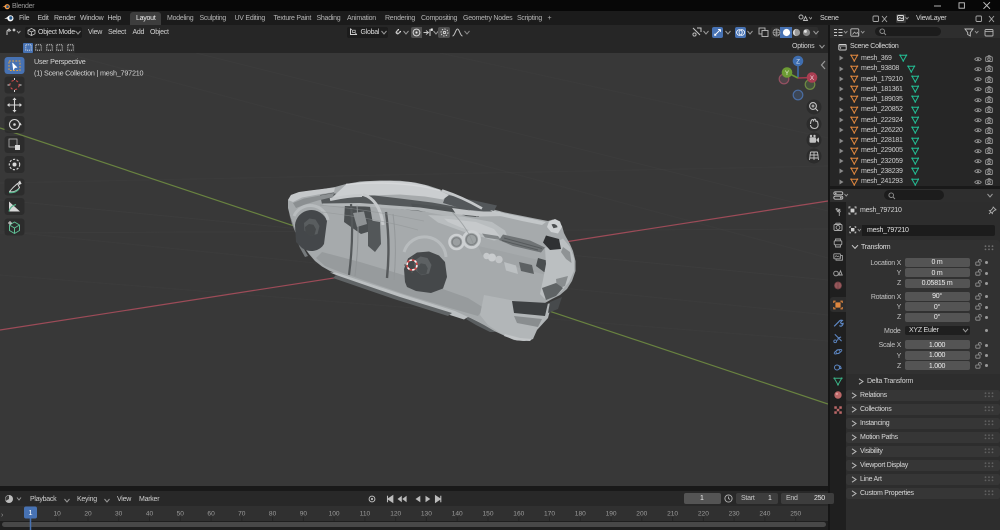  What do you see at coordinates (611, 514) in the screenshot?
I see `svg-text: 190` at bounding box center [611, 514].